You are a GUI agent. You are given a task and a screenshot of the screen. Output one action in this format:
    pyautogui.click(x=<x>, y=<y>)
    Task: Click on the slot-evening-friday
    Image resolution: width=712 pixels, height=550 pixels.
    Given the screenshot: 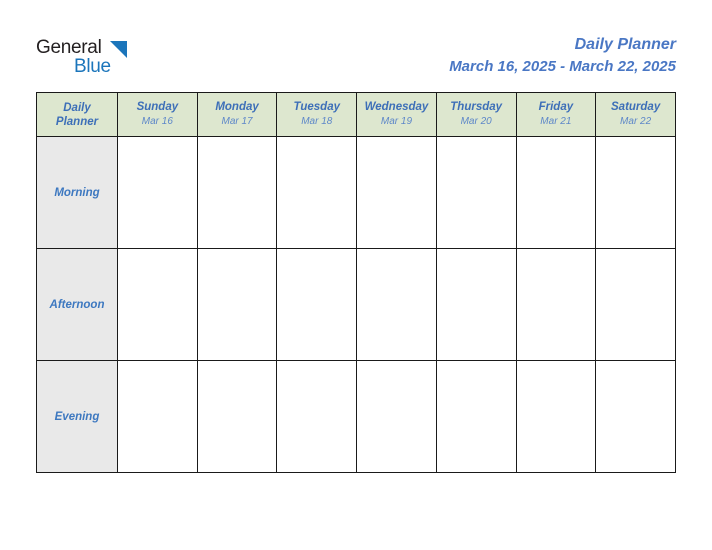 What is the action you would take?
    pyautogui.click(x=556, y=416)
    